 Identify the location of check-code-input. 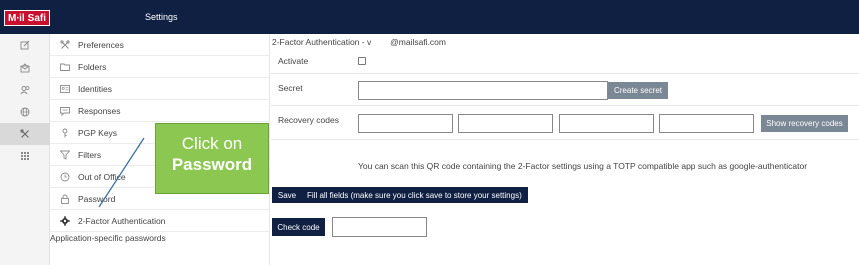
(379, 227).